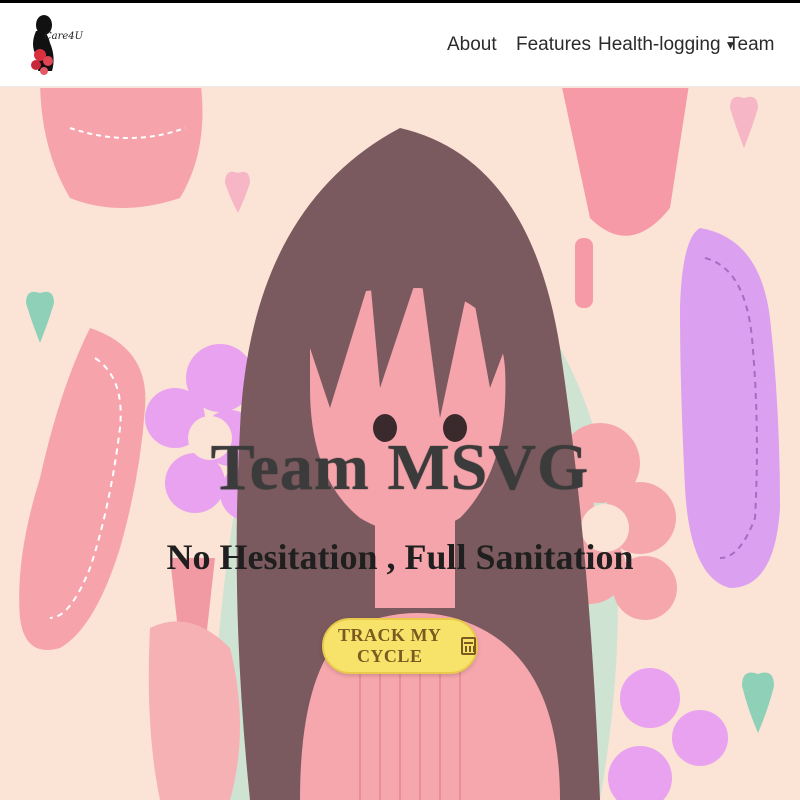 The height and width of the screenshot is (800, 800). What do you see at coordinates (553, 45) in the screenshot?
I see `nav-features-link: Features` at bounding box center [553, 45].